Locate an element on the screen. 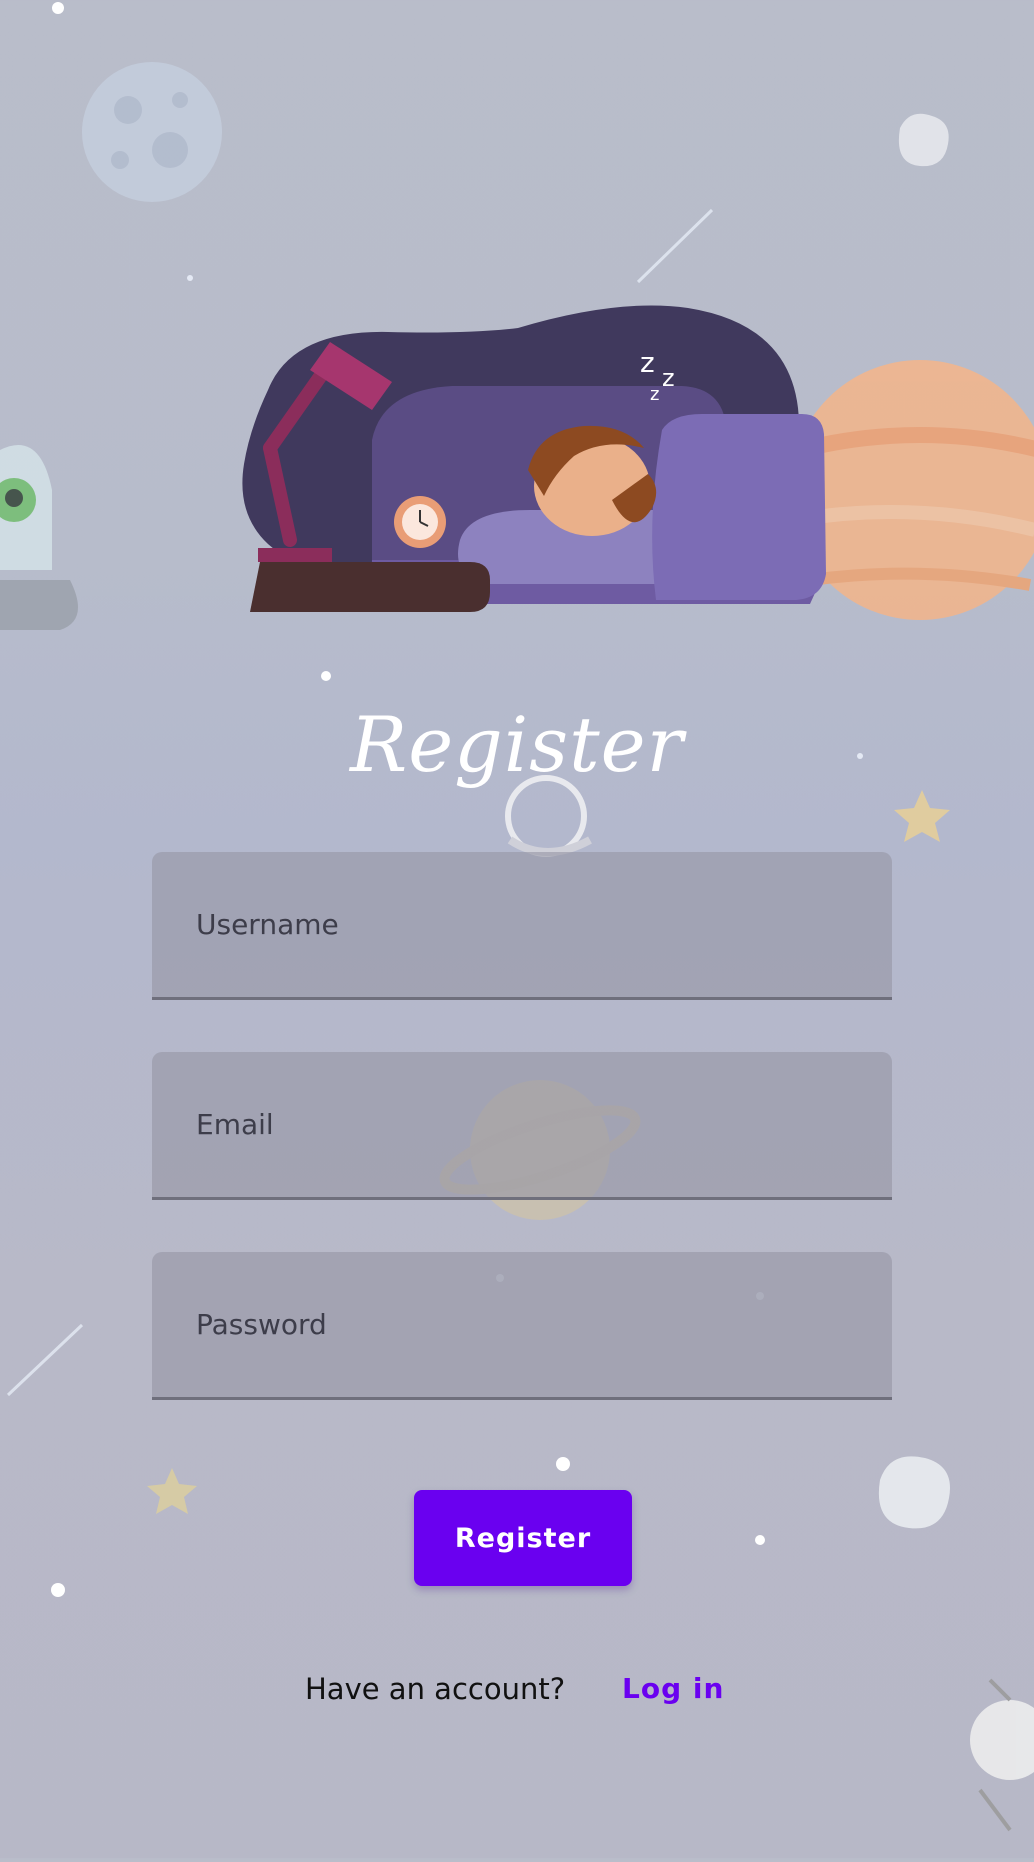 This screenshot has height=1862, width=1034. email-field-container is located at coordinates (522, 1126).